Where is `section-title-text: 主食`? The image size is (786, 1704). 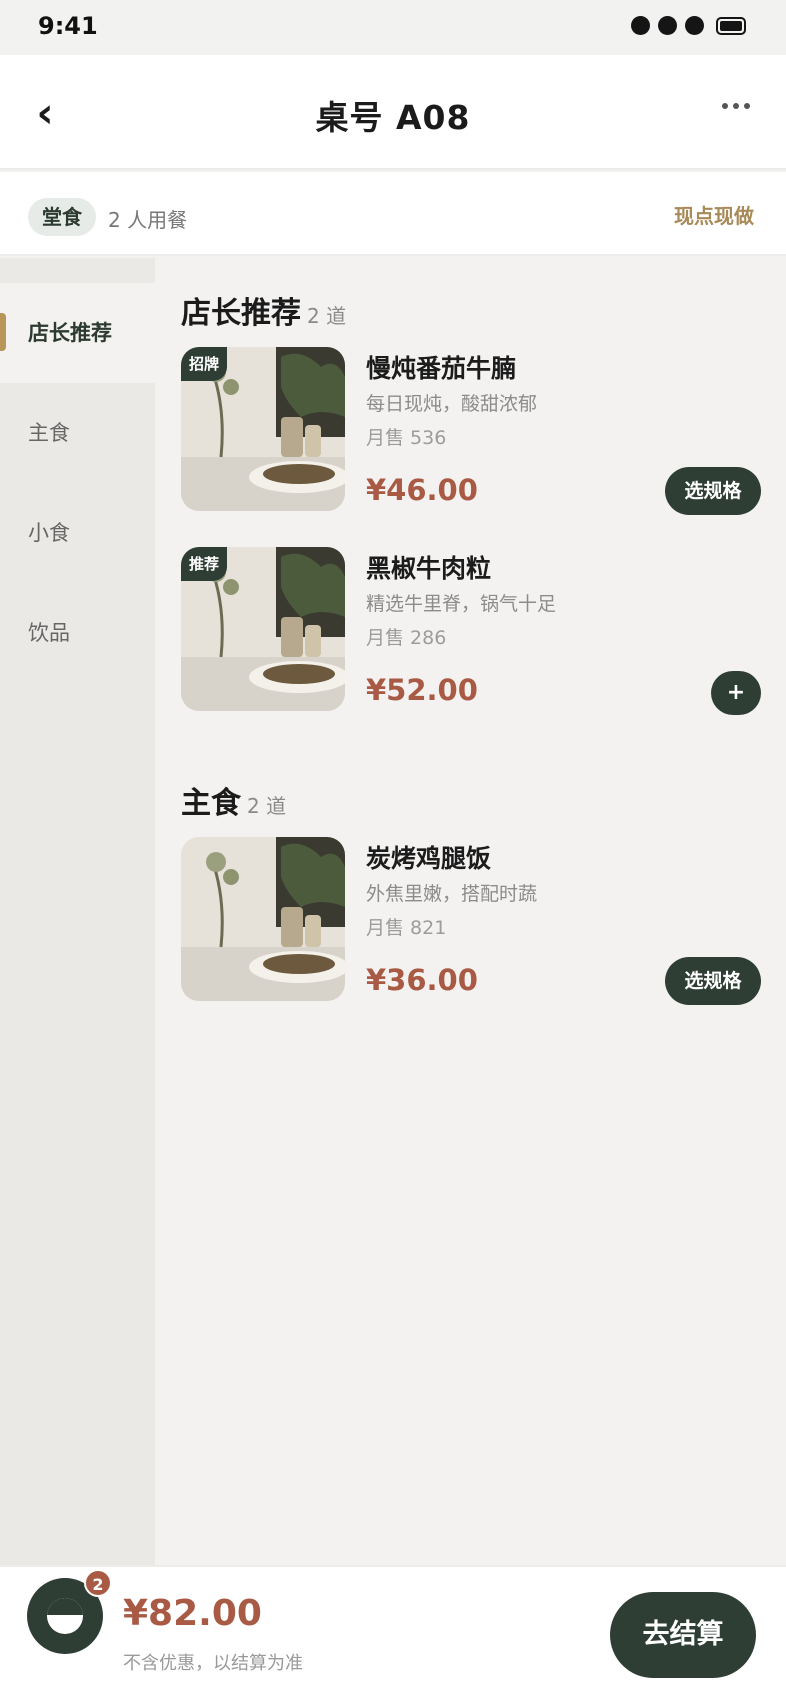 section-title-text: 主食 is located at coordinates (211, 803).